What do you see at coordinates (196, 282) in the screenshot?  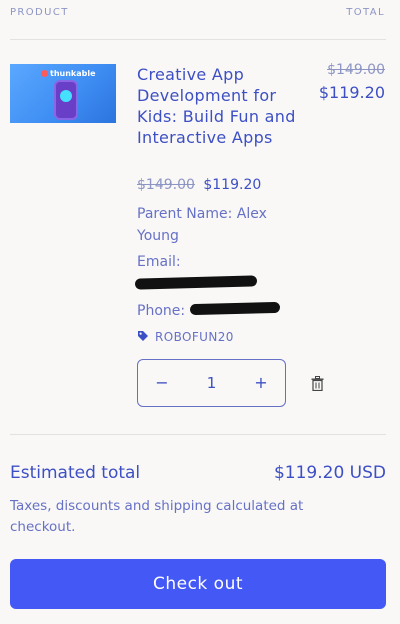 I see `redaction-mark-email` at bounding box center [196, 282].